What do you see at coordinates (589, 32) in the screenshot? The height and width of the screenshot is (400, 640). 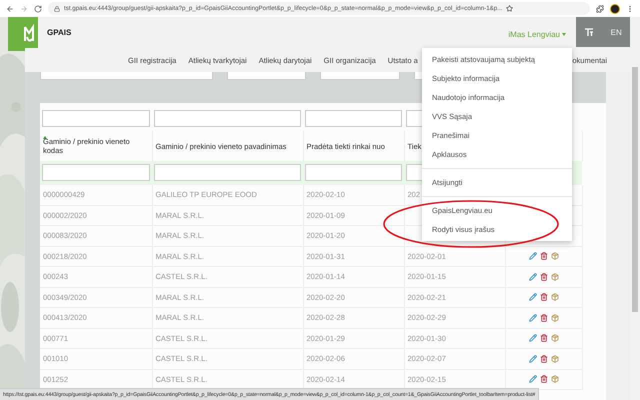 I see `text-size-icon` at bounding box center [589, 32].